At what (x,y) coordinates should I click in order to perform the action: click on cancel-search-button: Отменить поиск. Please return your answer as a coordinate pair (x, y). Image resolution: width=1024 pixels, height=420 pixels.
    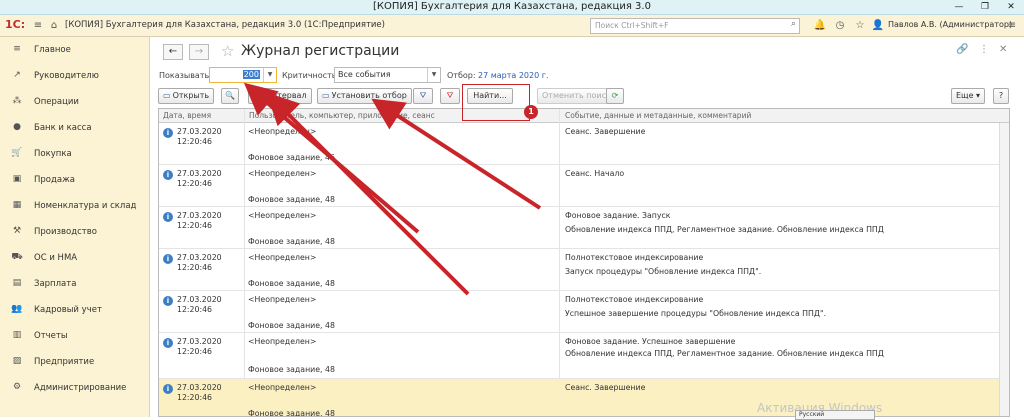
    Looking at the image, I should click on (576, 96).